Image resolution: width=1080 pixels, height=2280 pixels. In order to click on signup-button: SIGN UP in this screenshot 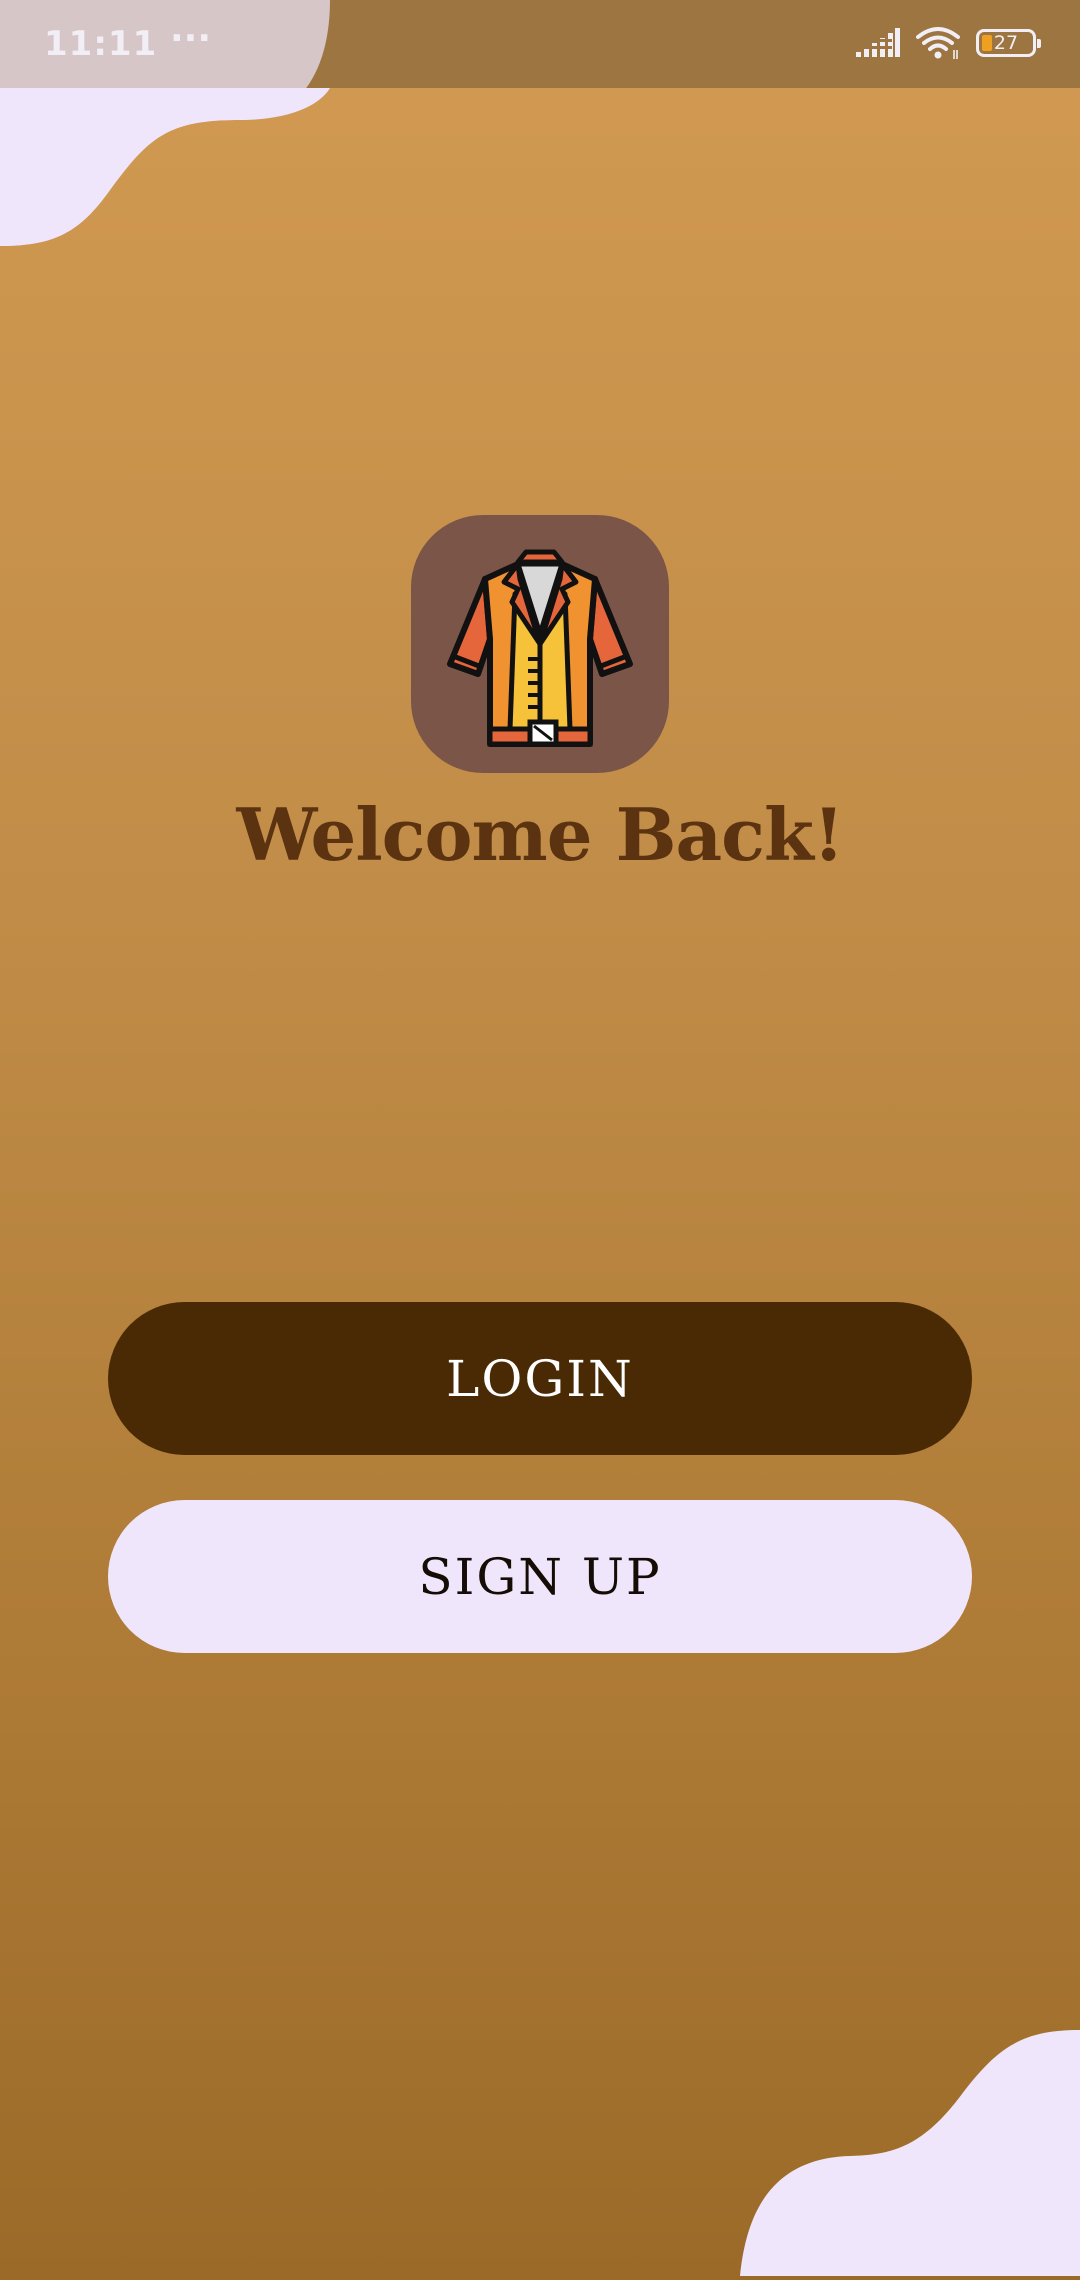, I will do `click(540, 1576)`.